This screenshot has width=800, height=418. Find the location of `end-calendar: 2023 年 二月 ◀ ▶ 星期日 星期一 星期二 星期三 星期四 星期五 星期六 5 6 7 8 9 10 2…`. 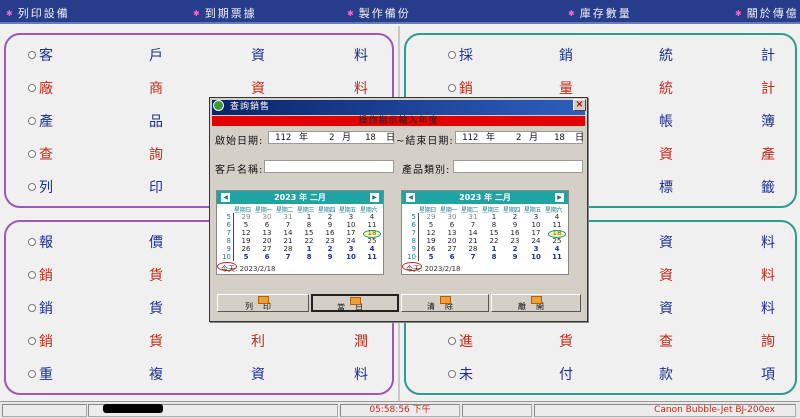

end-calendar: 2023 年 二月 ◀ ▶ 星期日 星期一 星期二 星期三 星期四 星期五 星期六 5 6 7 8 9 10 2… is located at coordinates (485, 232).